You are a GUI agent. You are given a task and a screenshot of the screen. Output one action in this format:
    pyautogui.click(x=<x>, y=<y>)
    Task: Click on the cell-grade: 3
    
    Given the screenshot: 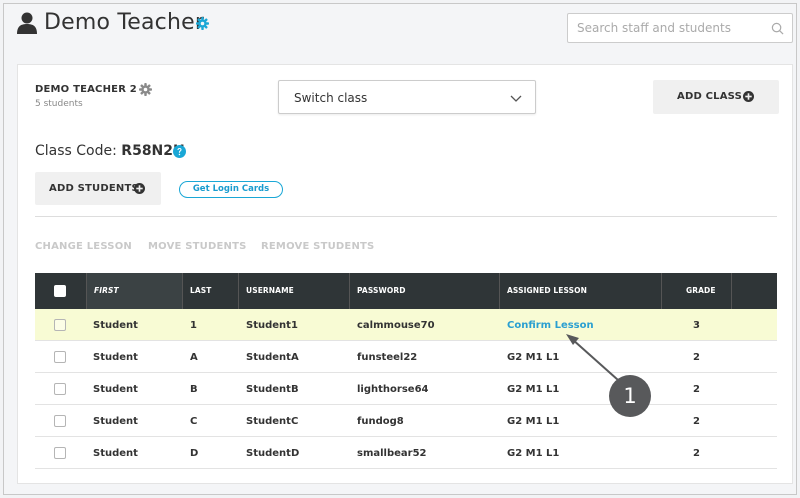 What is the action you would take?
    pyautogui.click(x=696, y=325)
    